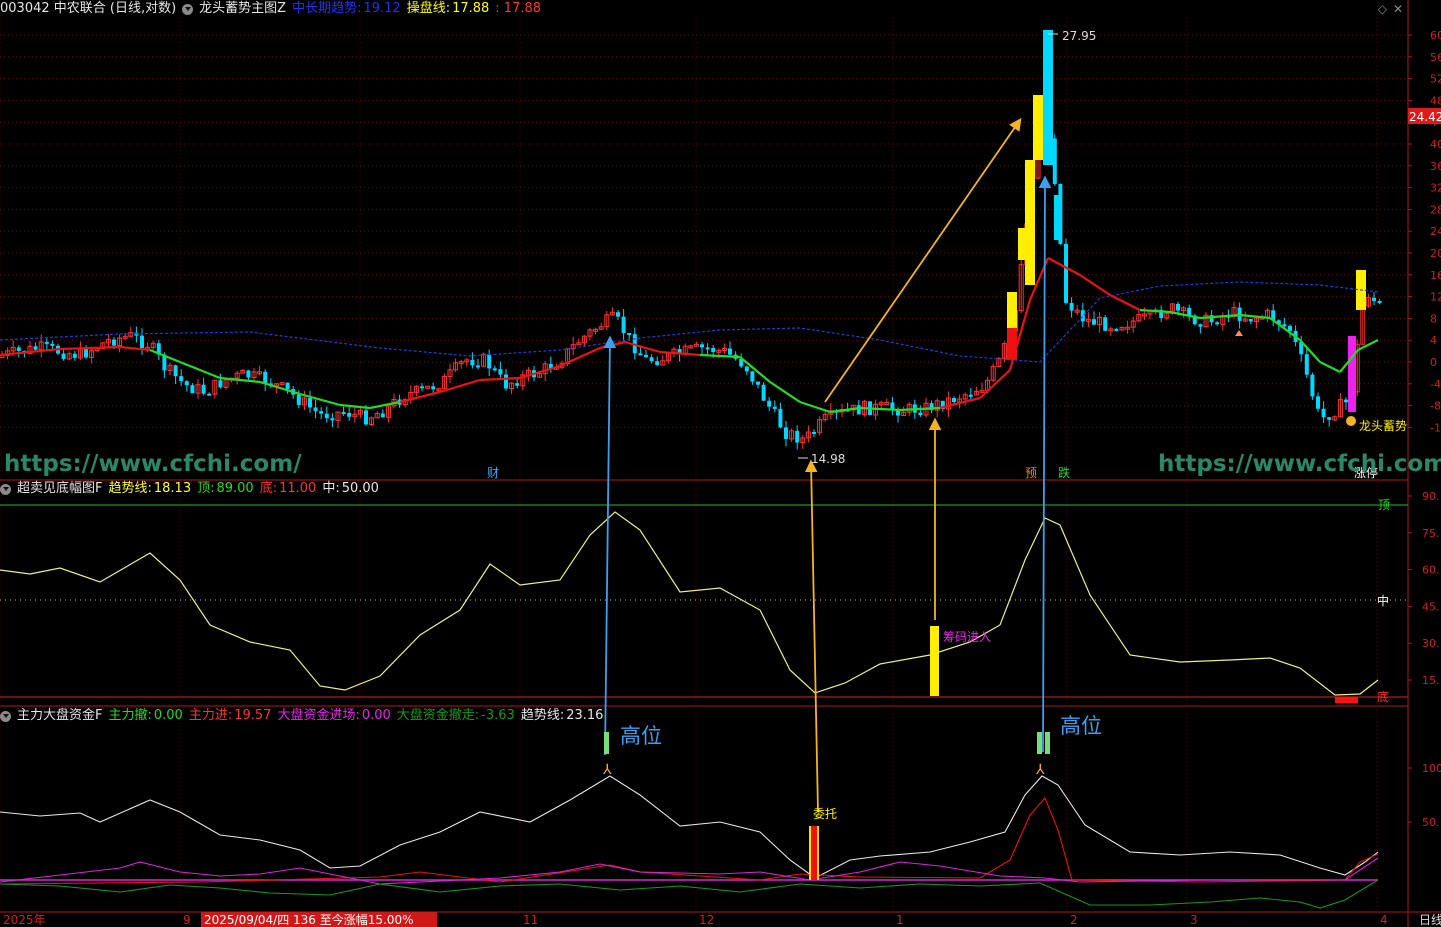 The height and width of the screenshot is (927, 1441). Describe the element at coordinates (934, 661) in the screenshot. I see `chip-bar` at that location.